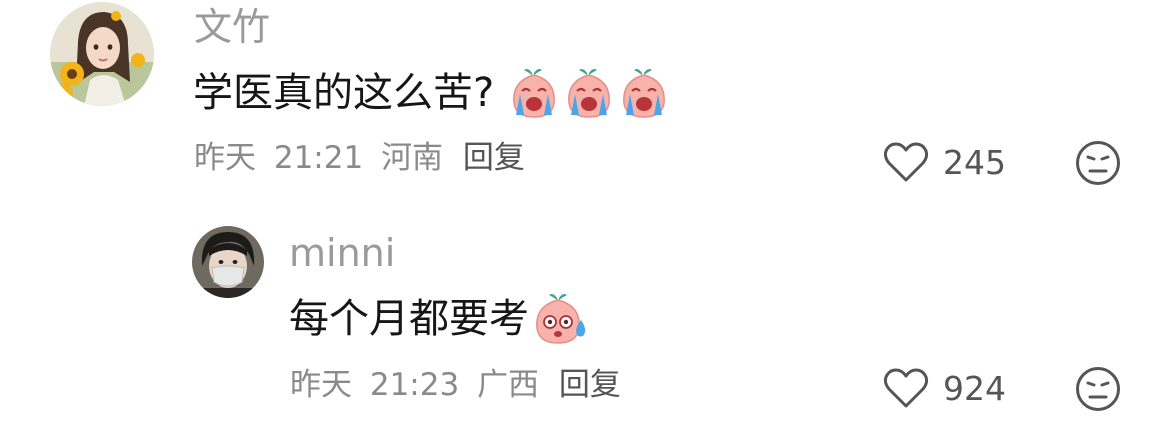 The height and width of the screenshot is (432, 1170). I want to click on reply-meta: 昨天 21:23 广西 回复, so click(455, 385).